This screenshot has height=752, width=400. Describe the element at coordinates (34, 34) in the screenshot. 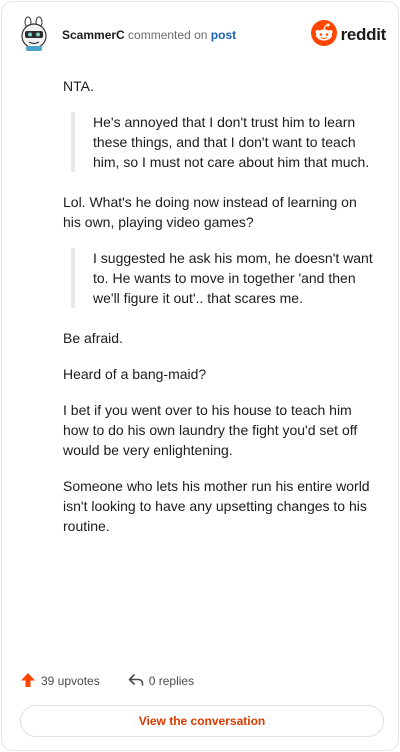

I see `snoo-avatar-icon` at that location.